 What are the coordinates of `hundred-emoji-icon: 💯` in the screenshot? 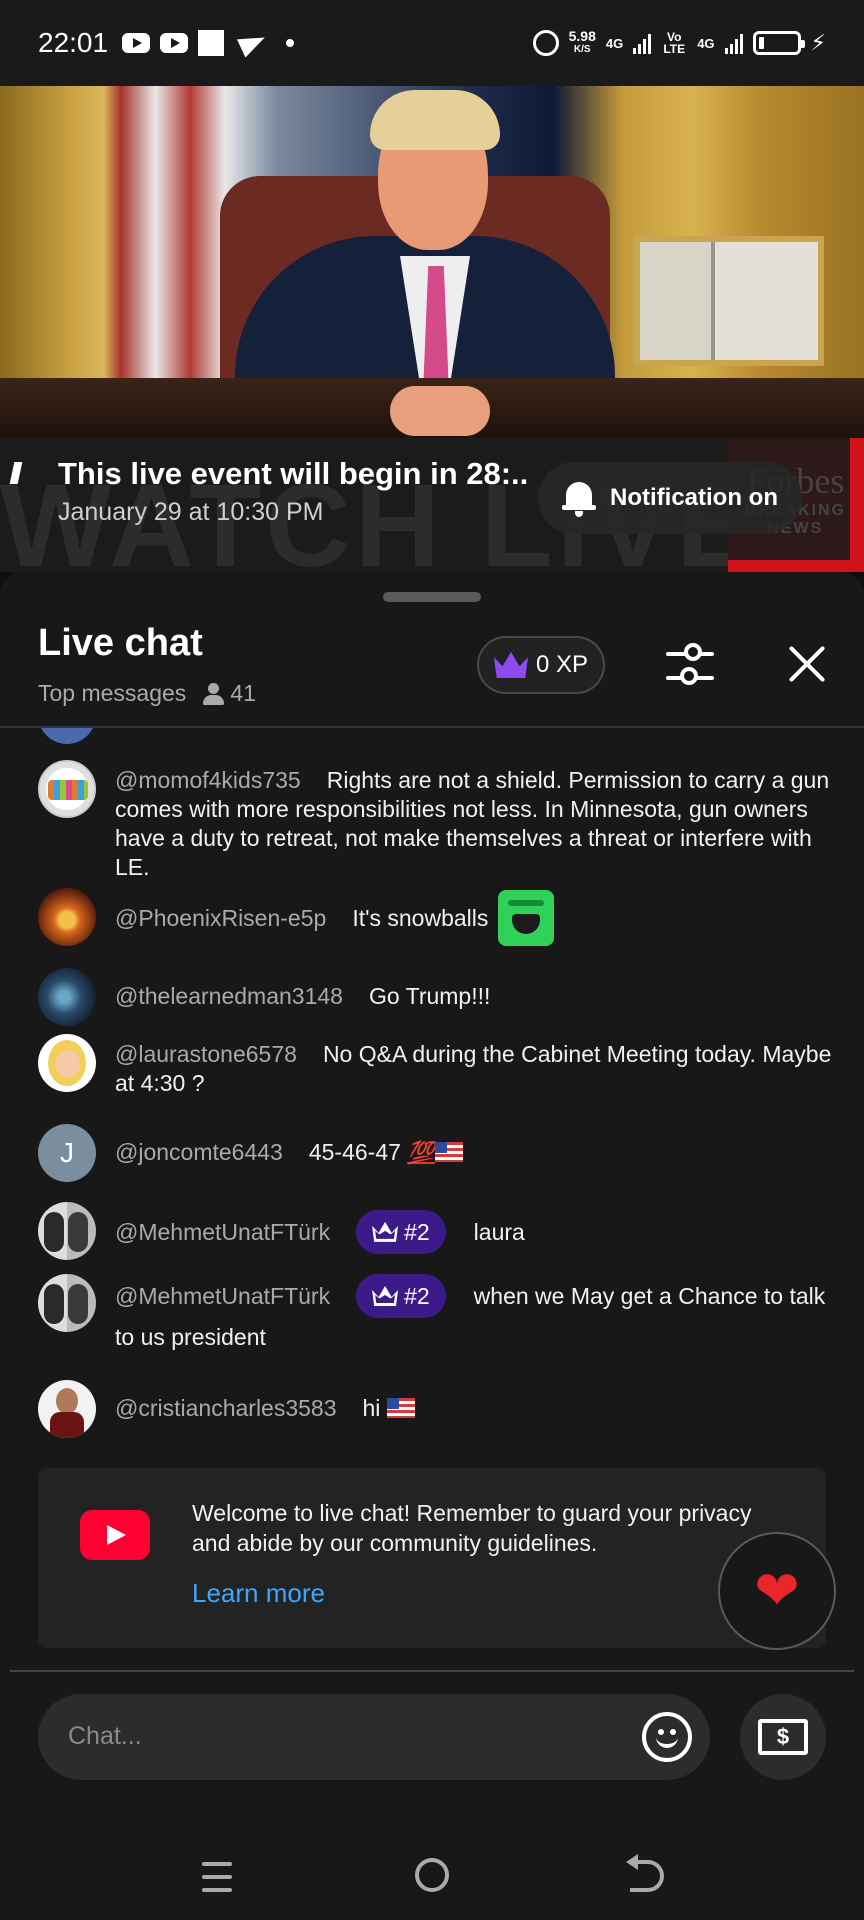 It's located at (421, 1152).